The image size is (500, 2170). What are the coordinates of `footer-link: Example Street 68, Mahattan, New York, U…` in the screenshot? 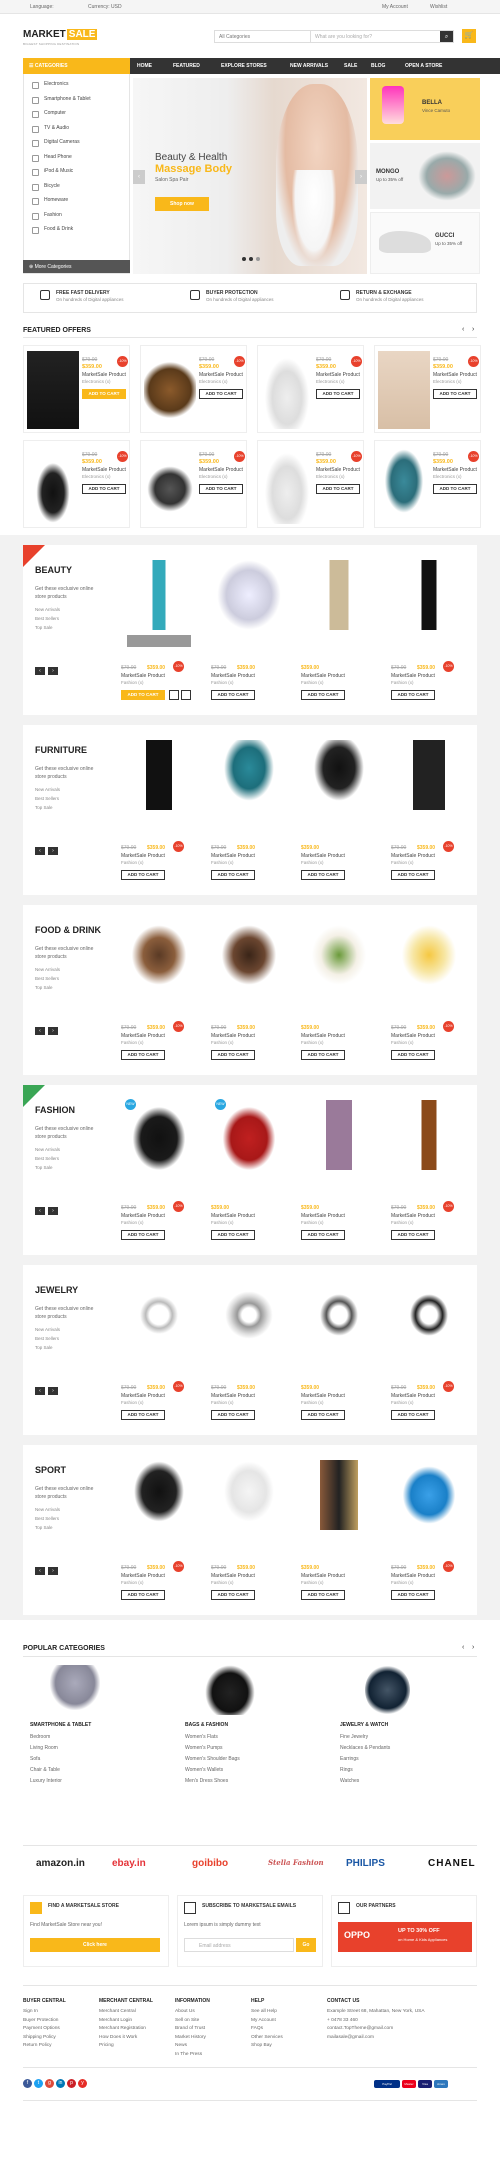 It's located at (397, 2013).